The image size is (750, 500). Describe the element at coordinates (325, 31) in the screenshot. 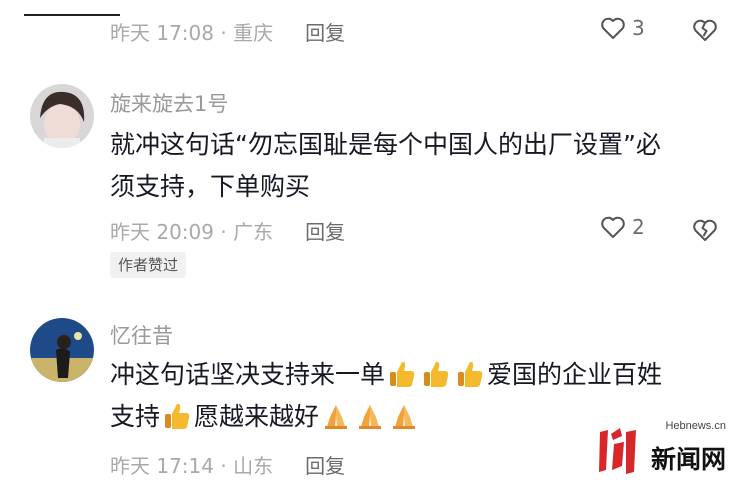

I see `comment-1-reply-button: 回复` at that location.